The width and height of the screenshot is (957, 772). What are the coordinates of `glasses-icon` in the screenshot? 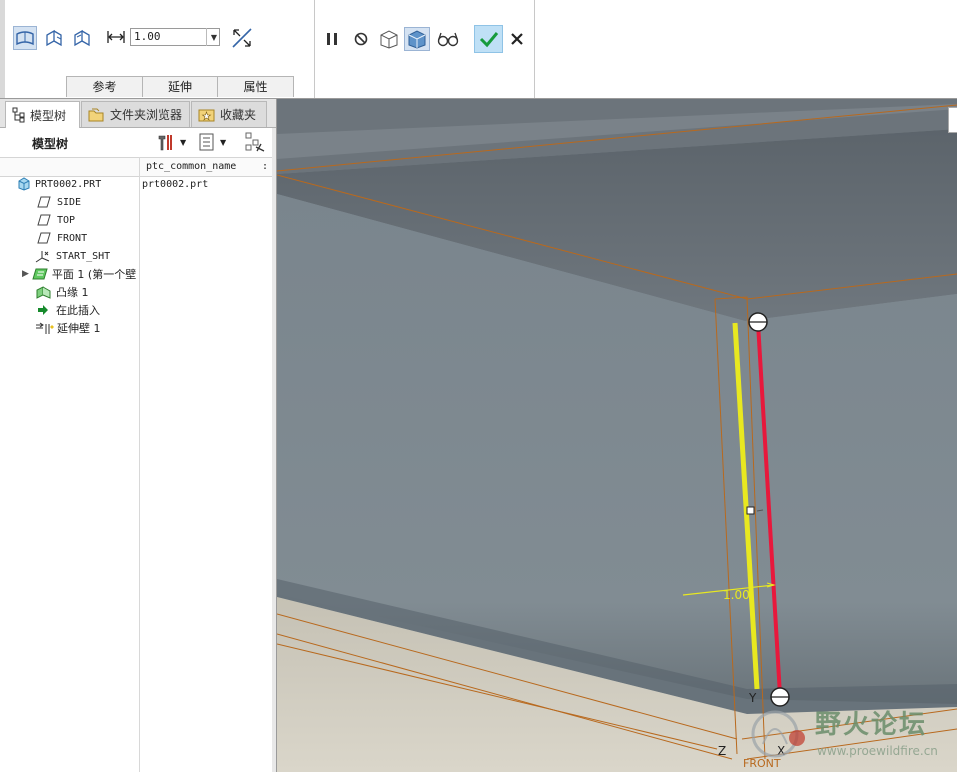 It's located at (448, 39).